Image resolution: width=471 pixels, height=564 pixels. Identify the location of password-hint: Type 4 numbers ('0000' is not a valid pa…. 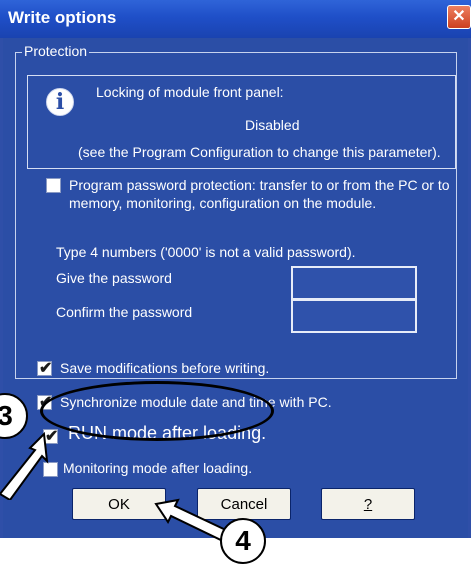
(206, 252).